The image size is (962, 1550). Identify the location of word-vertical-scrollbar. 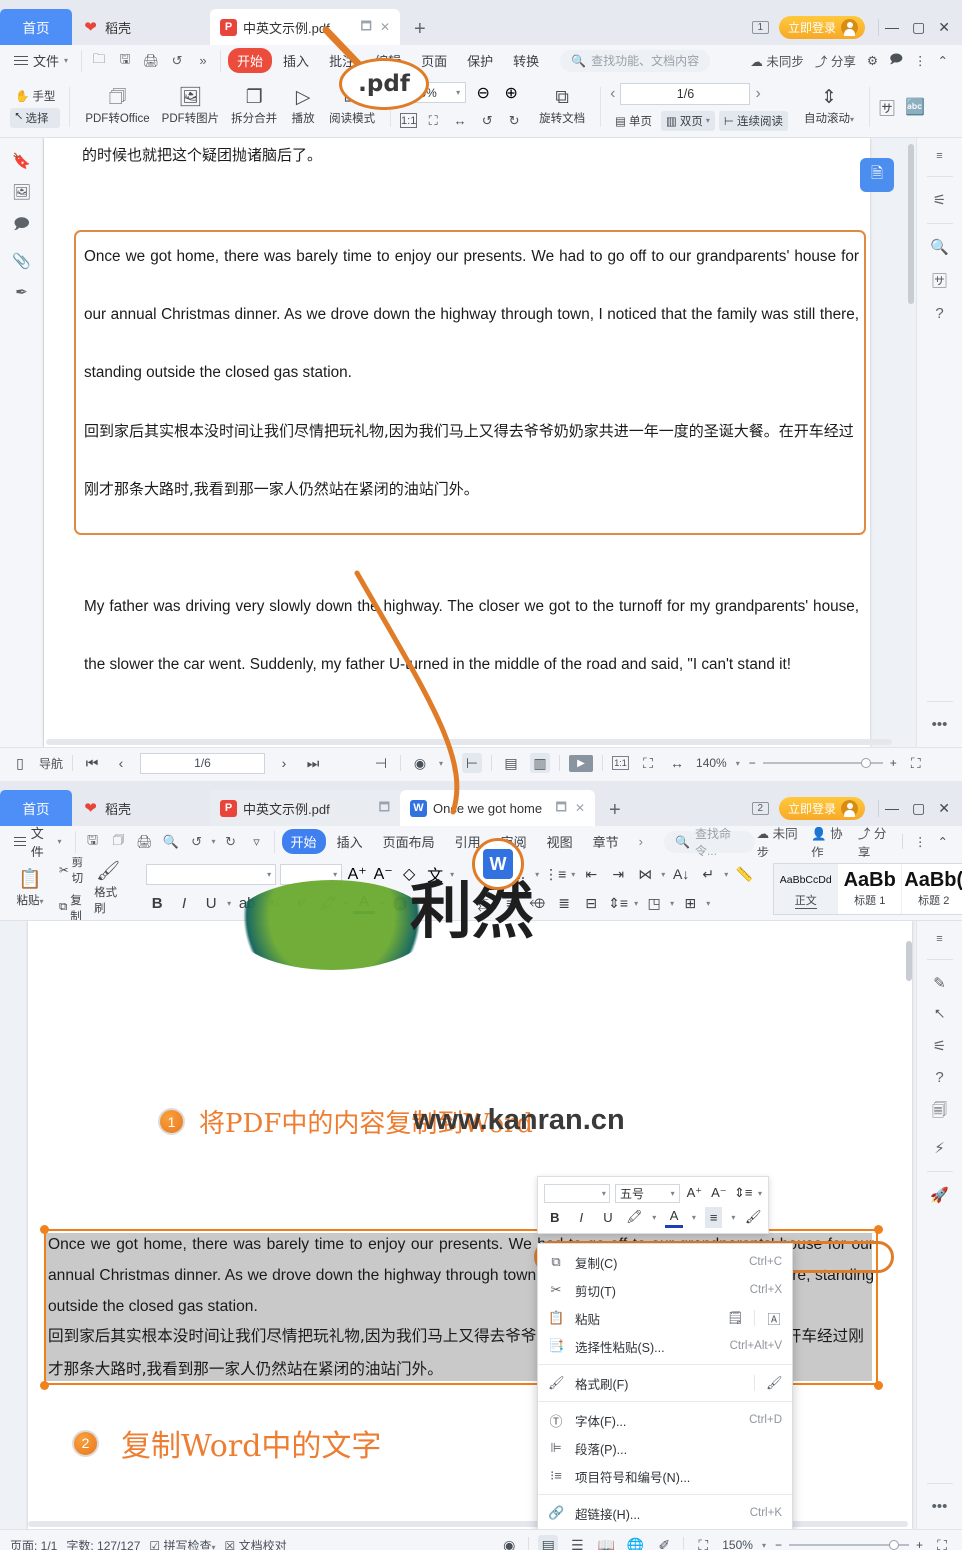
(909, 961).